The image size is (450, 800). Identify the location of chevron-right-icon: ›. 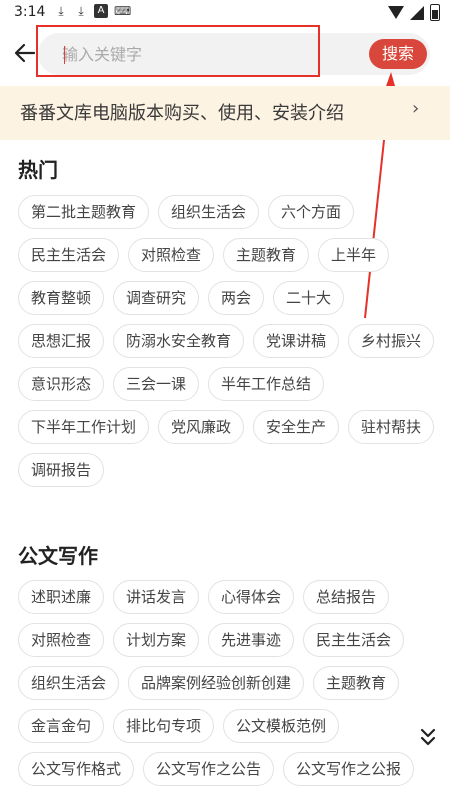
(415, 108).